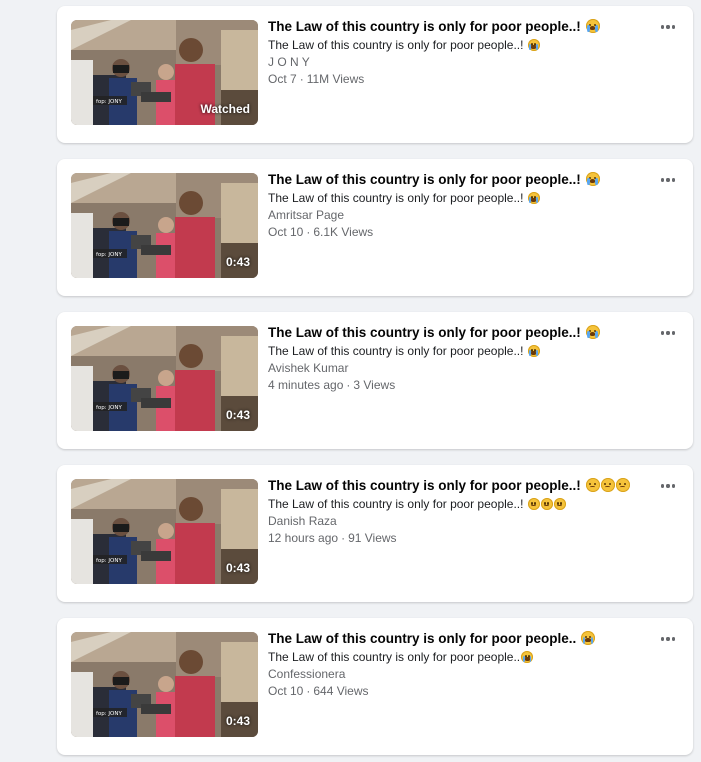 This screenshot has height=762, width=701. Describe the element at coordinates (335, 79) in the screenshot. I see `video-views: 11M Views` at that location.